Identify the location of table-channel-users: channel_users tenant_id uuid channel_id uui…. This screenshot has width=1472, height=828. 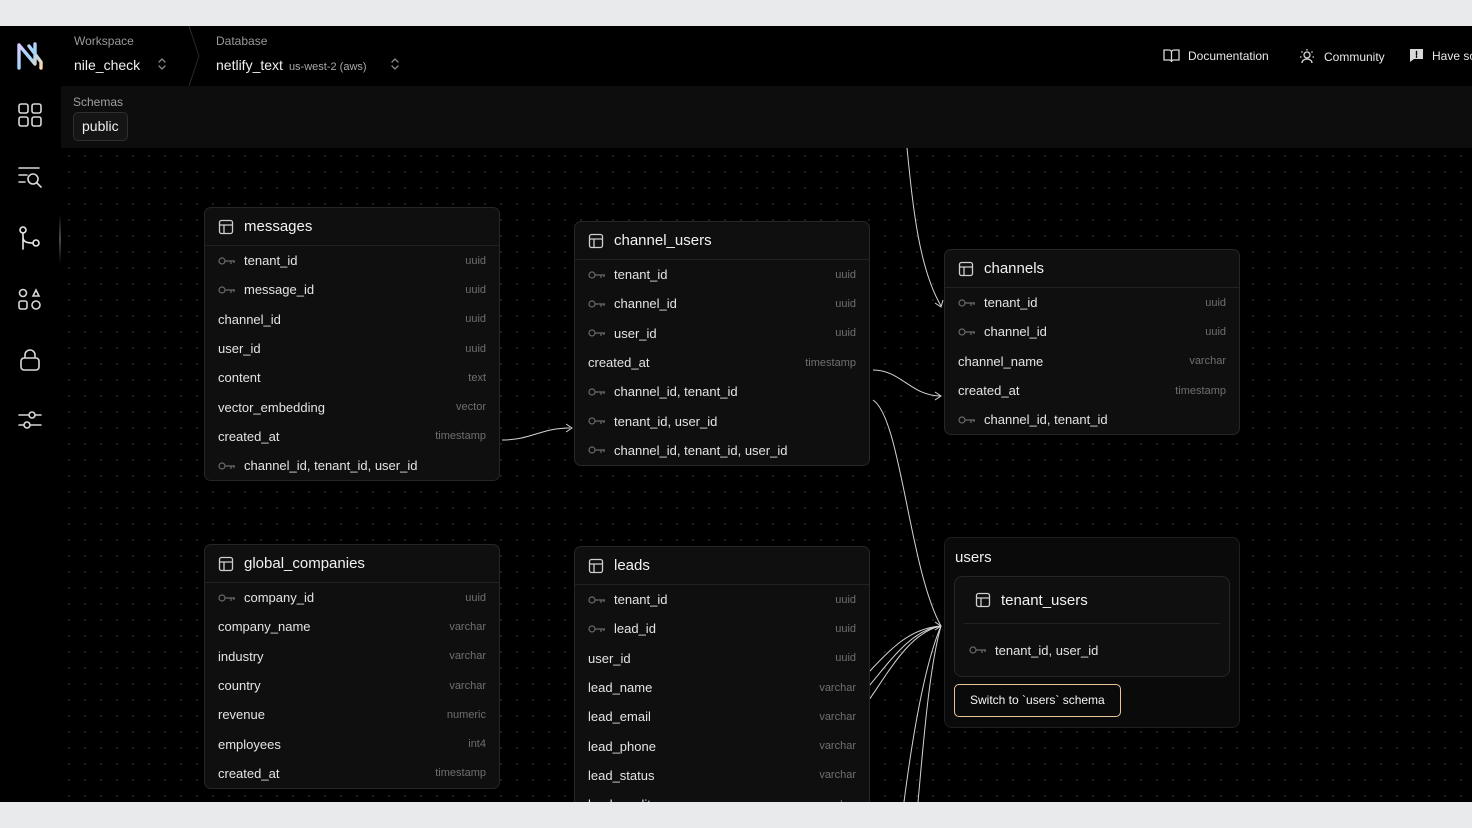
(722, 344).